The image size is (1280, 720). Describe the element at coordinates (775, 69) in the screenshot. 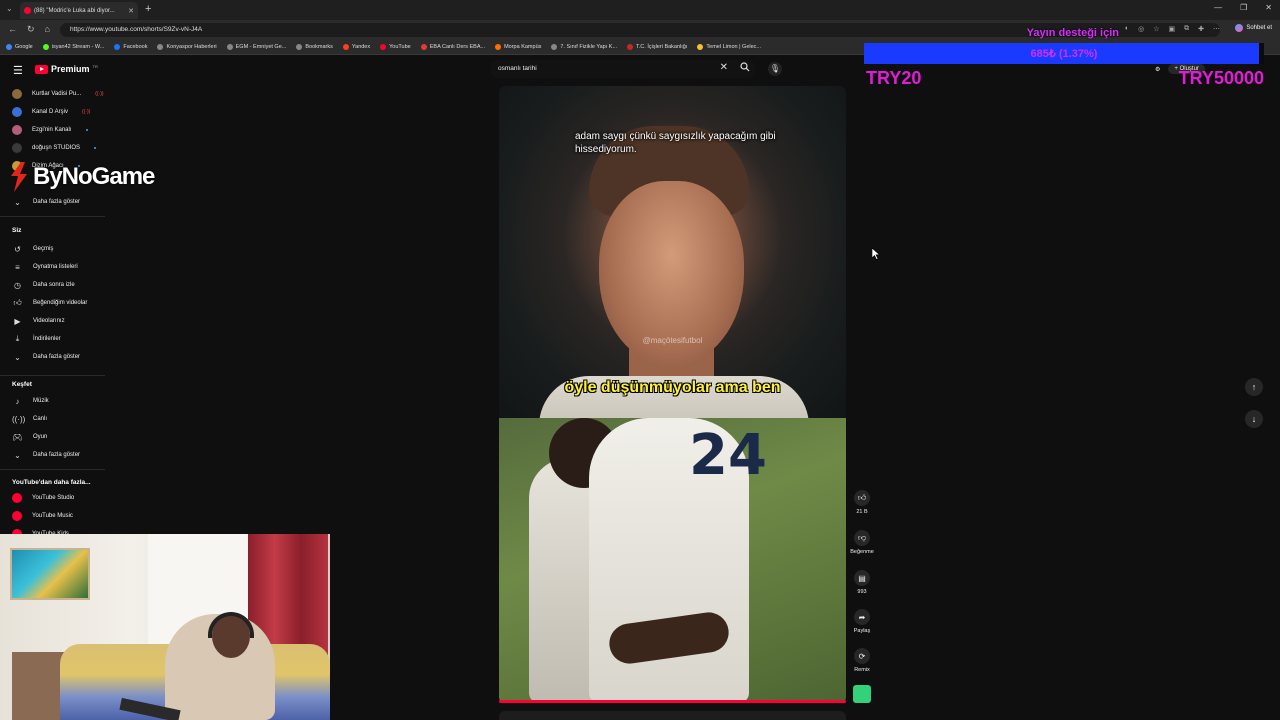

I see `voice-search-icon: 🎙` at that location.